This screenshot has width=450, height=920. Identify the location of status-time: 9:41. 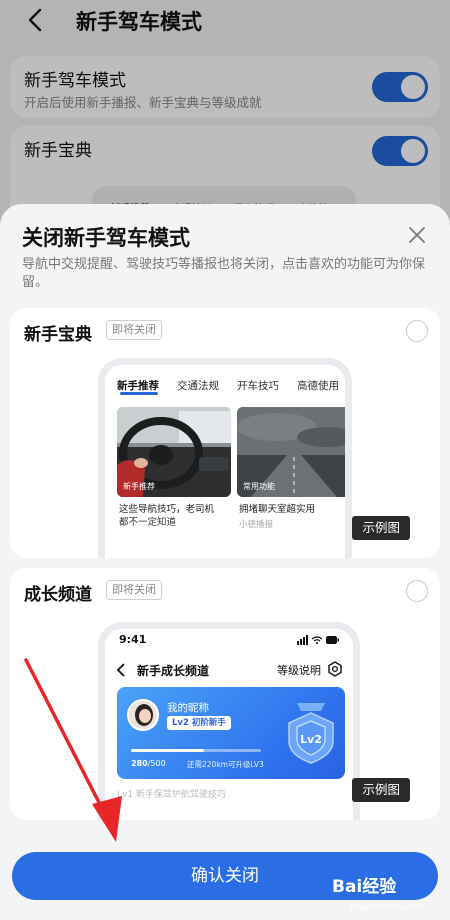
(133, 639).